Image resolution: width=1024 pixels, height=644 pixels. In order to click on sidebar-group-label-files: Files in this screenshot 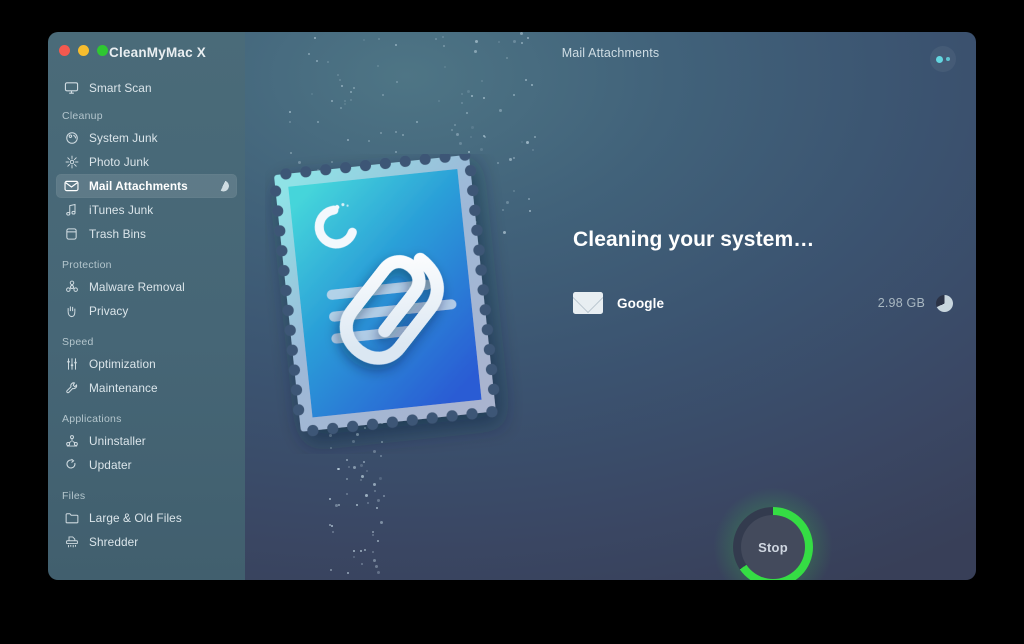, I will do `click(74, 496)`.